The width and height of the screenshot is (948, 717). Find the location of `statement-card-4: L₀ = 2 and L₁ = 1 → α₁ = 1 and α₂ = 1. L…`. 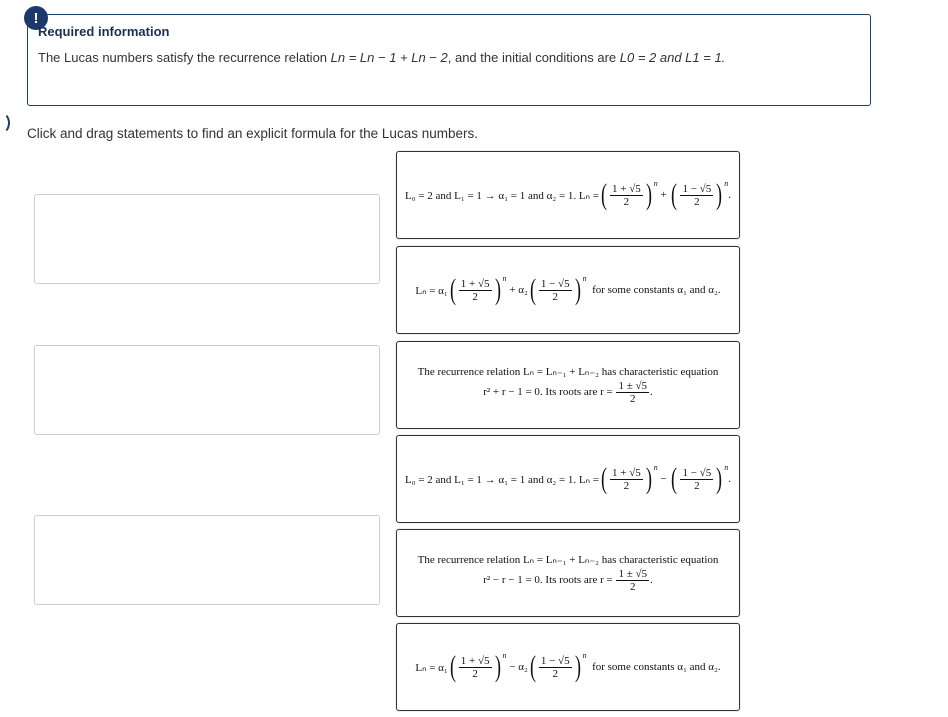

statement-card-4: L₀ = 2 and L₁ = 1 → α₁ = 1 and α₂ = 1. L… is located at coordinates (568, 479).